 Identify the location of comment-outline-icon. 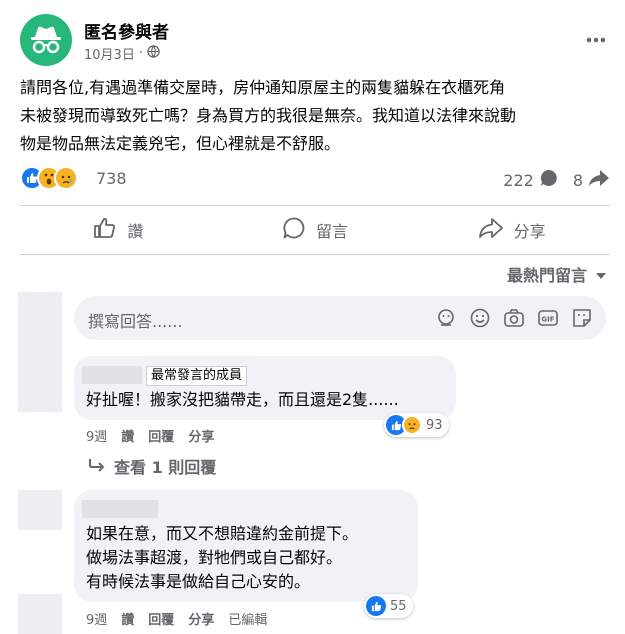
(294, 230).